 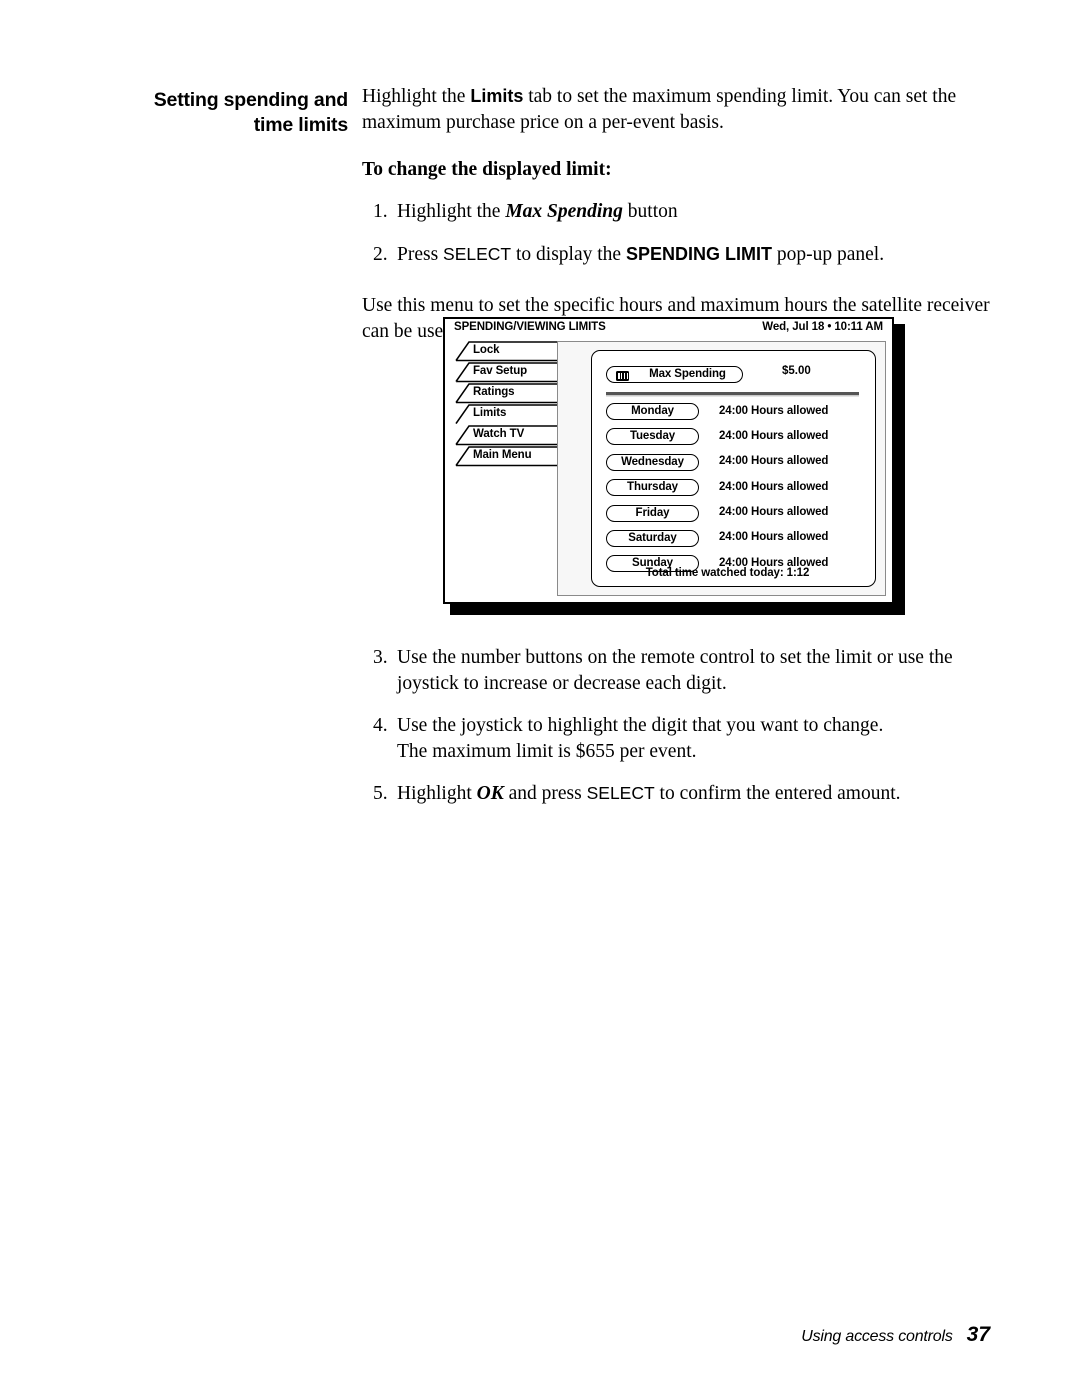 I want to click on day-limit-row: Tuesday 24:00 Hours allowed, so click(x=735, y=440).